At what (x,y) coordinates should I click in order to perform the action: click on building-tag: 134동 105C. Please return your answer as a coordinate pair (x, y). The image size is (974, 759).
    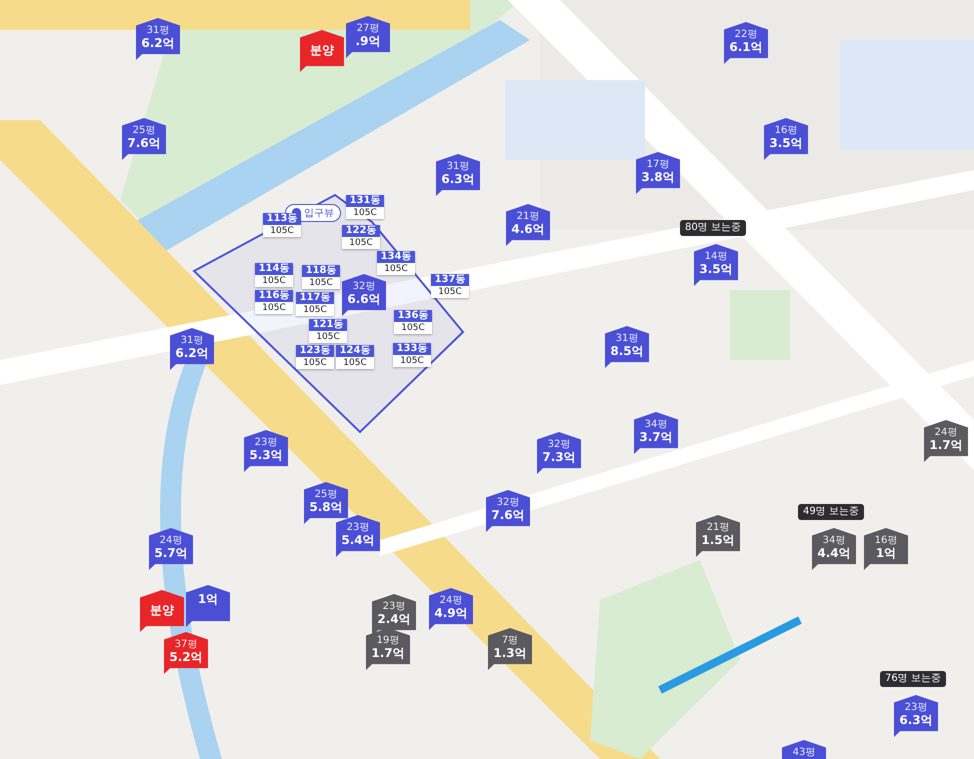
    Looking at the image, I should click on (396, 263).